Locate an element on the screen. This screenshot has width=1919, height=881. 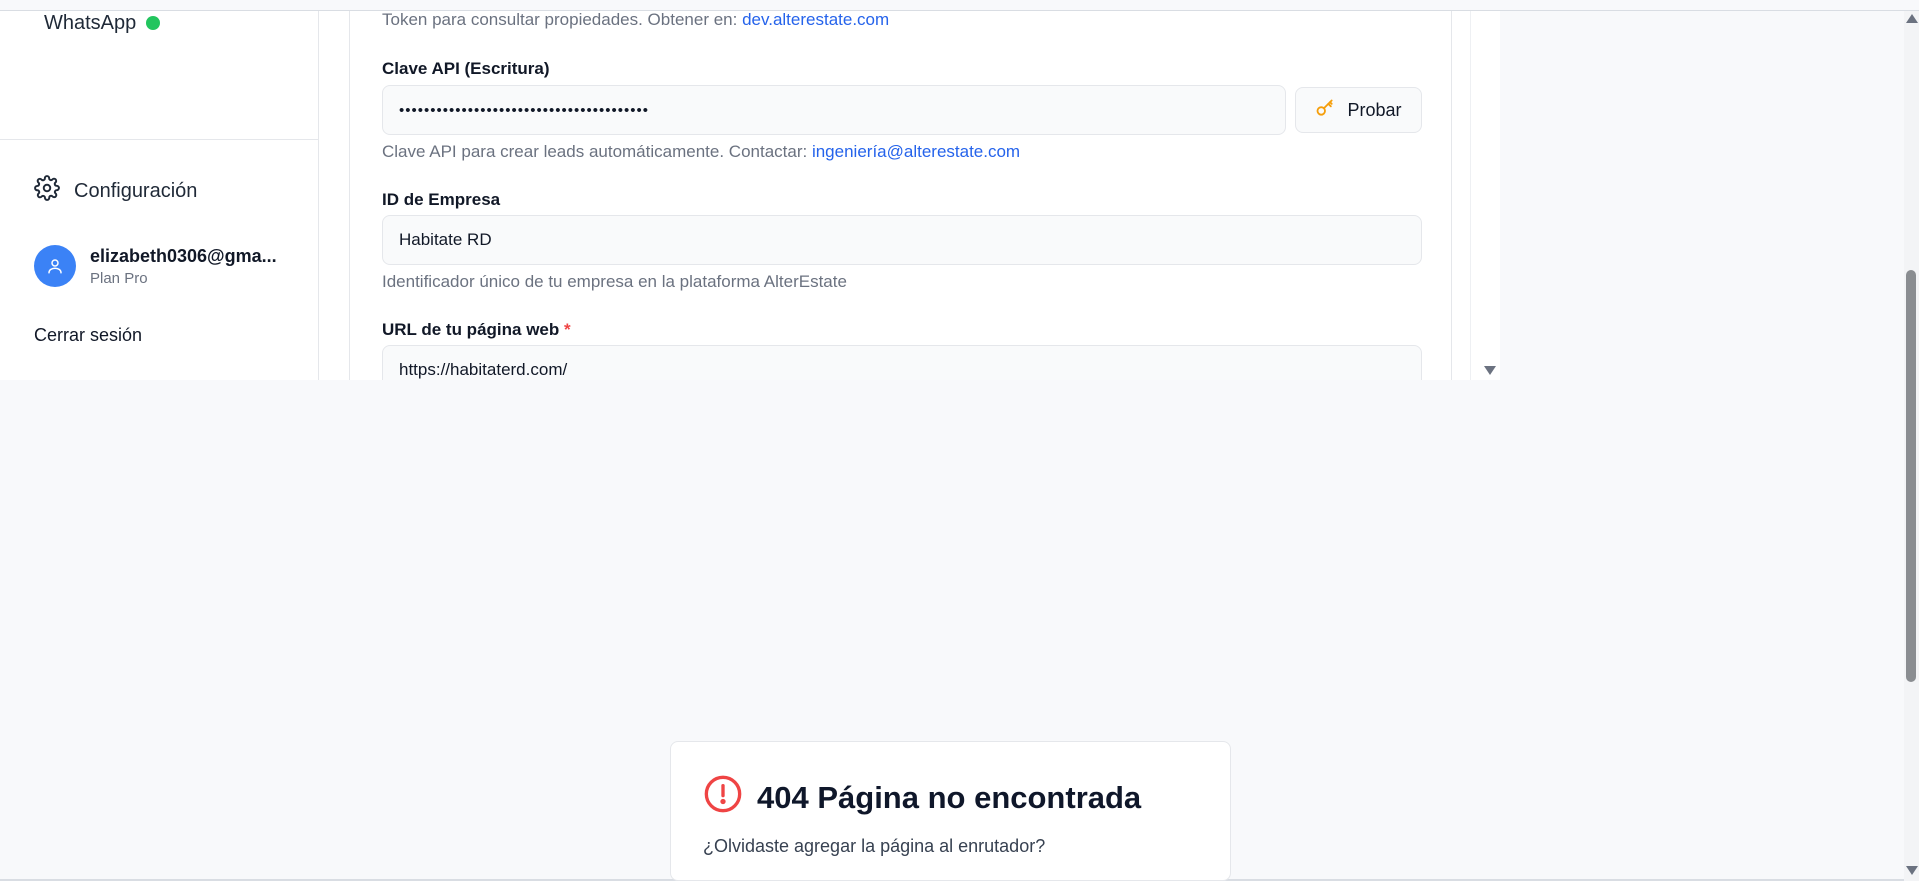
website-url-label: URL de tu página web * is located at coordinates (476, 330).